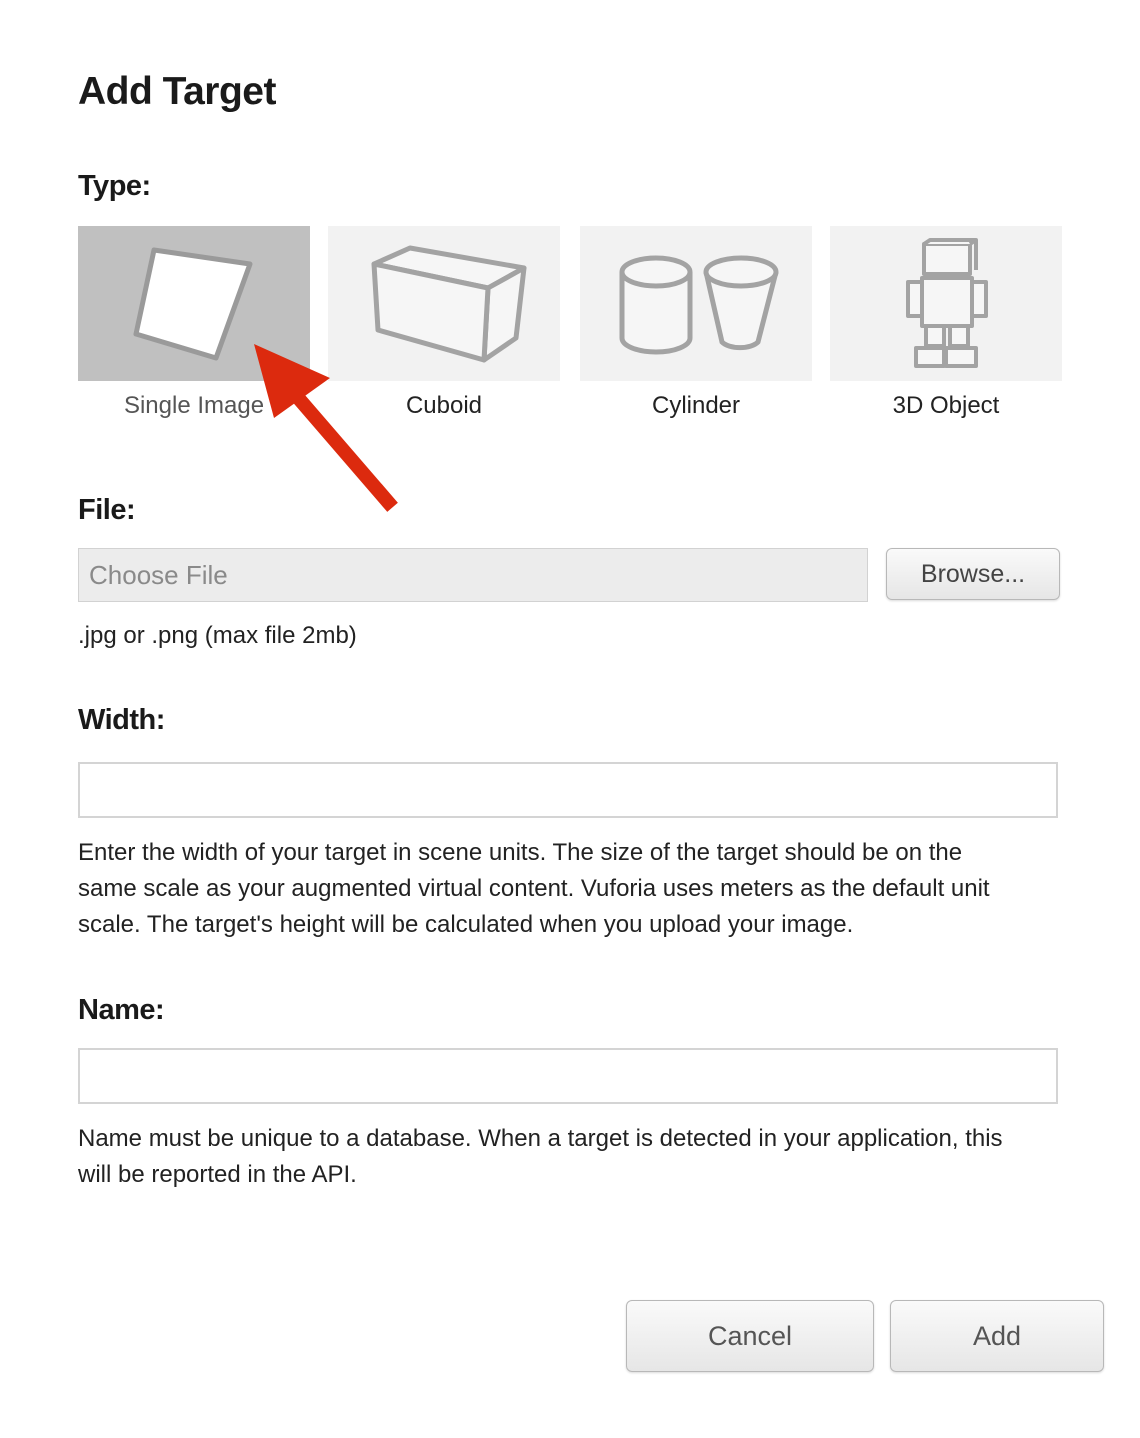 Image resolution: width=1140 pixels, height=1438 pixels. I want to click on width-input, so click(568, 790).